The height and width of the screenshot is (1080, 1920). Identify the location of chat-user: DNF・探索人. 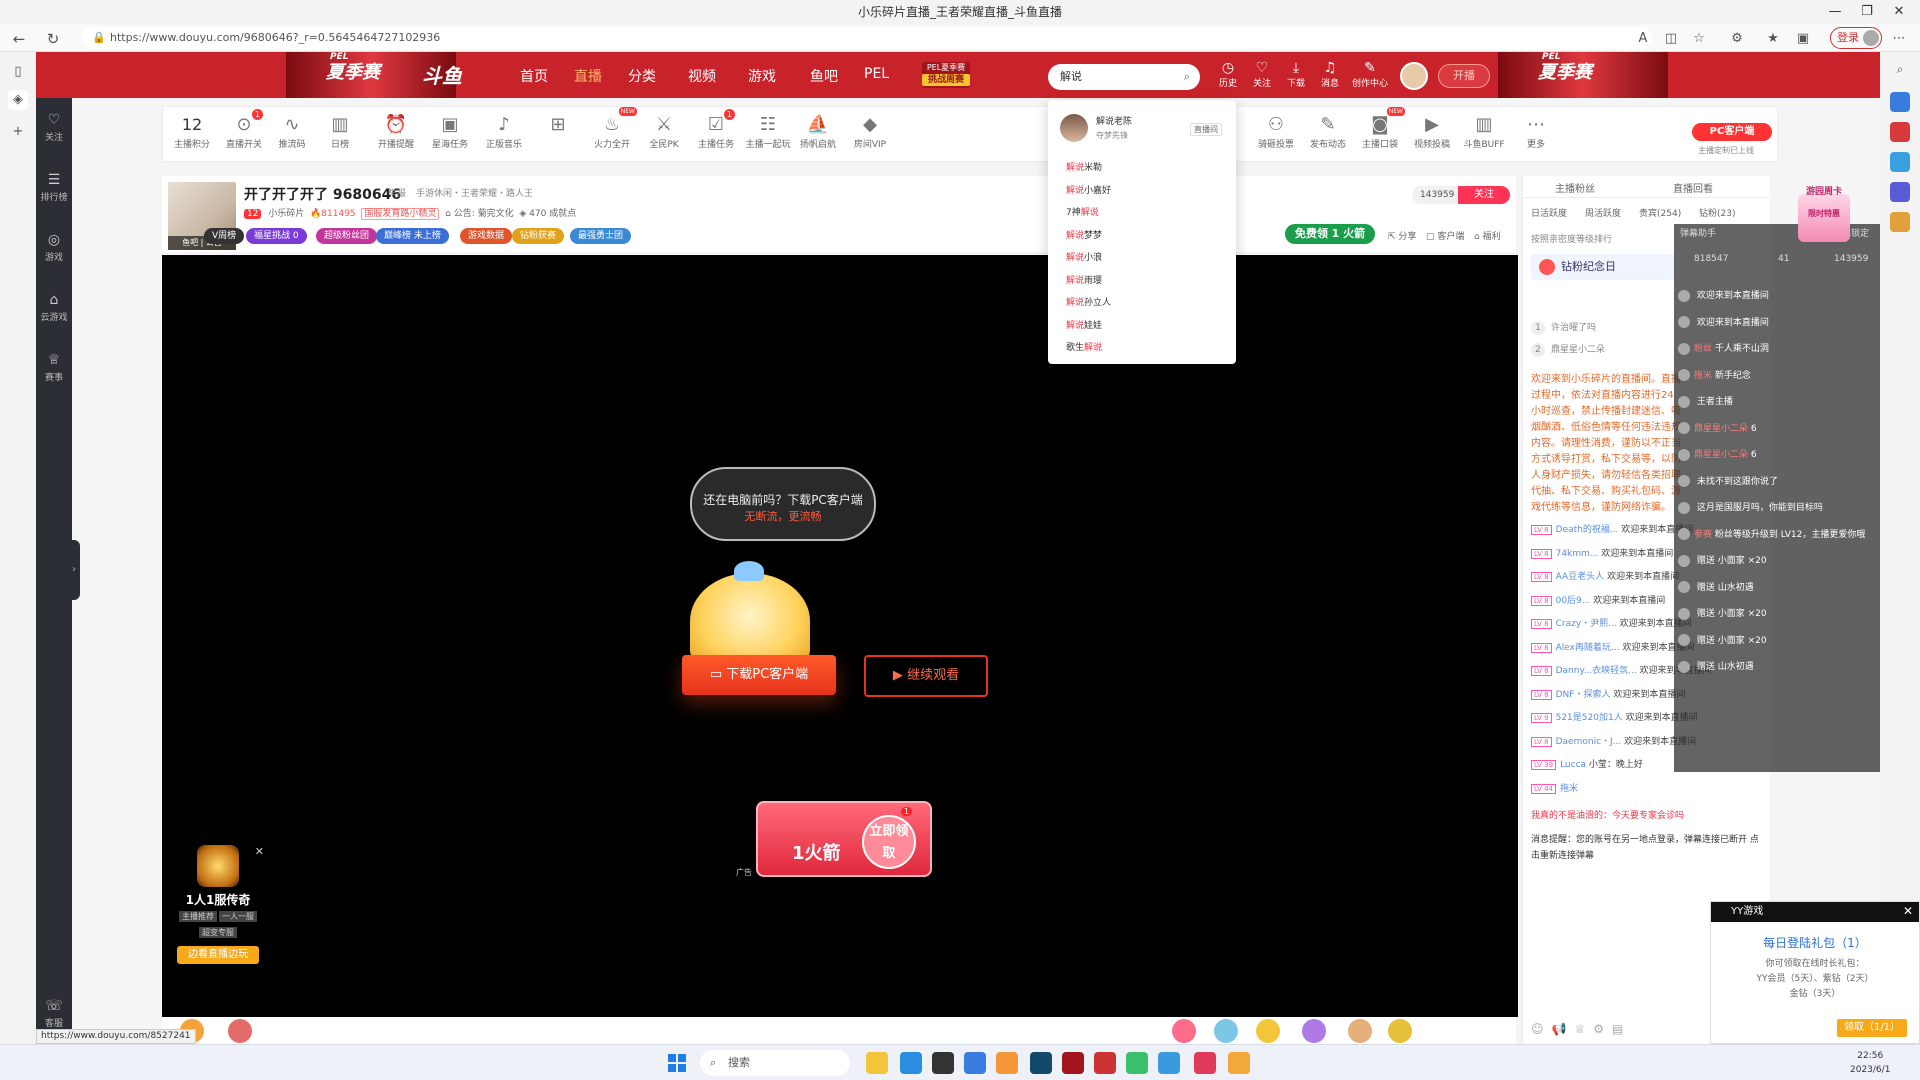
(1583, 695).